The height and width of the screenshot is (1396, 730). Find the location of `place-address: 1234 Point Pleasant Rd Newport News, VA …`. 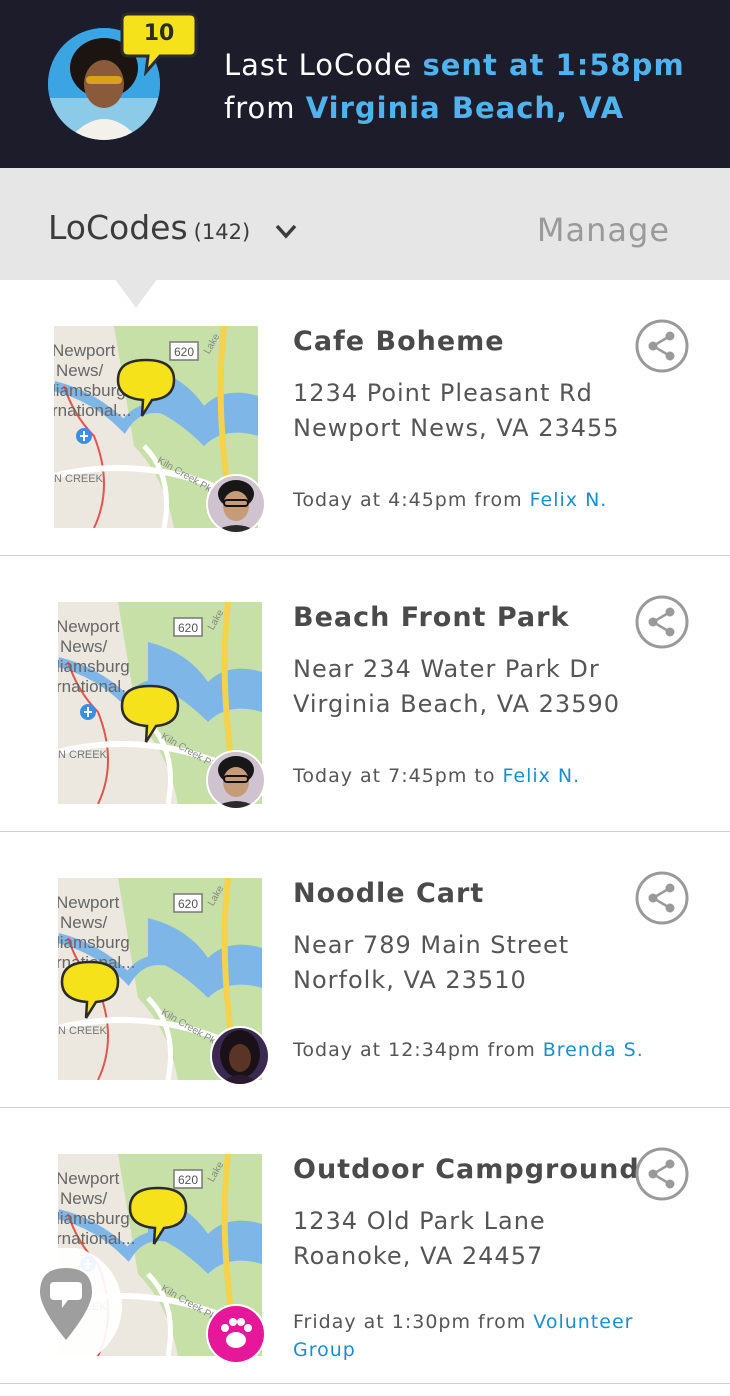

place-address: 1234 Point Pleasant Rd Newport News, VA … is located at coordinates (456, 411).